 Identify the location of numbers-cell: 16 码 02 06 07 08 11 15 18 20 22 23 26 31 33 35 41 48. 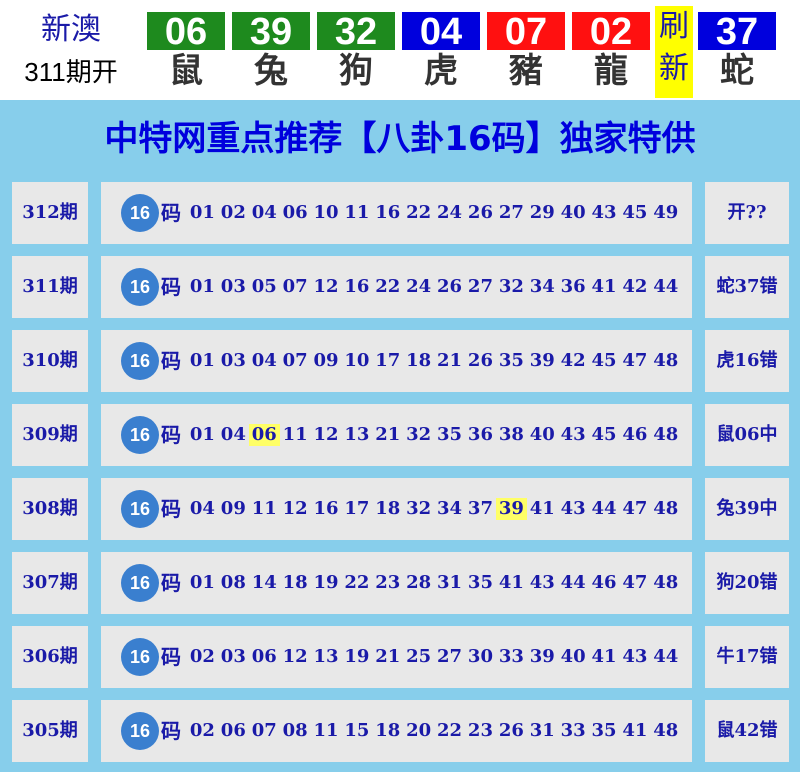
(396, 731).